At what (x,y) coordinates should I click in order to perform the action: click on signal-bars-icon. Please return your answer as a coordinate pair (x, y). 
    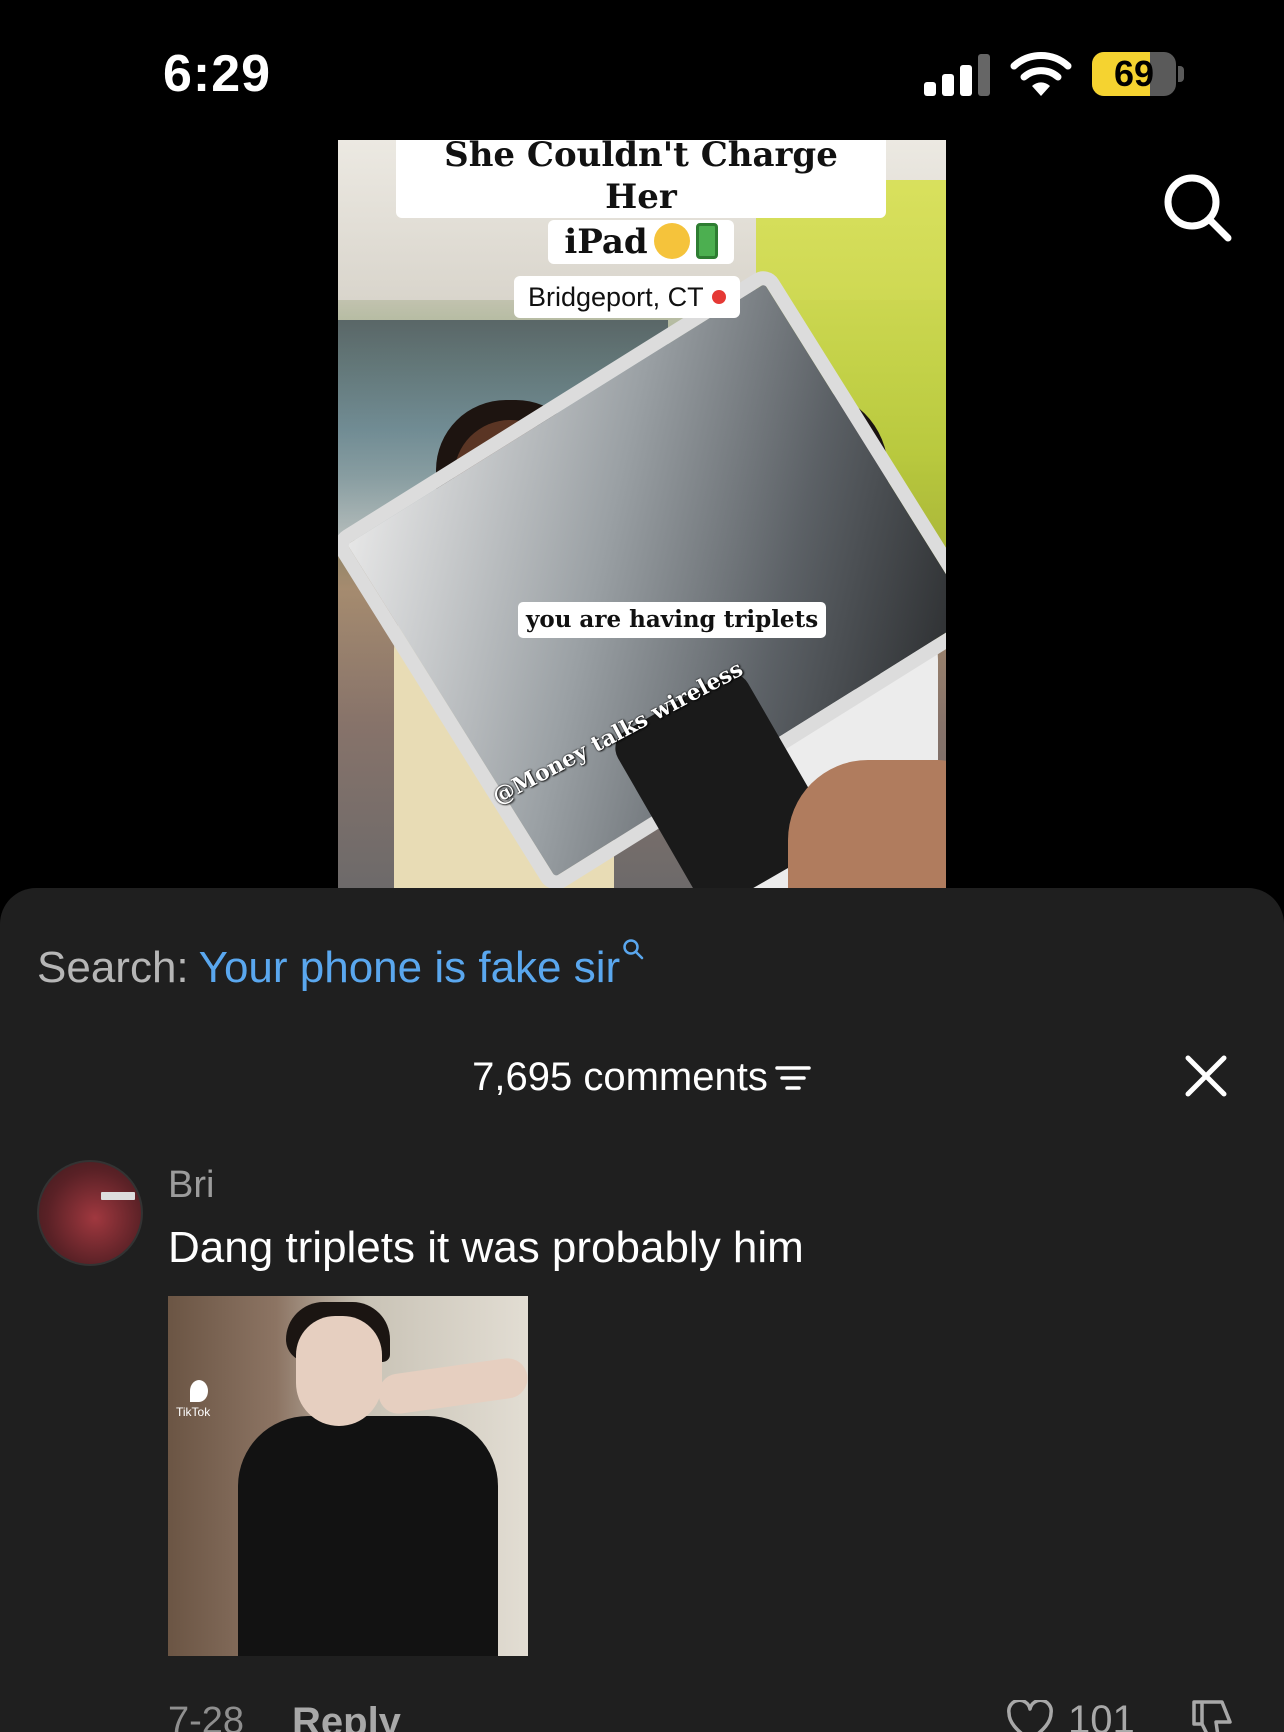
    Looking at the image, I should click on (957, 75).